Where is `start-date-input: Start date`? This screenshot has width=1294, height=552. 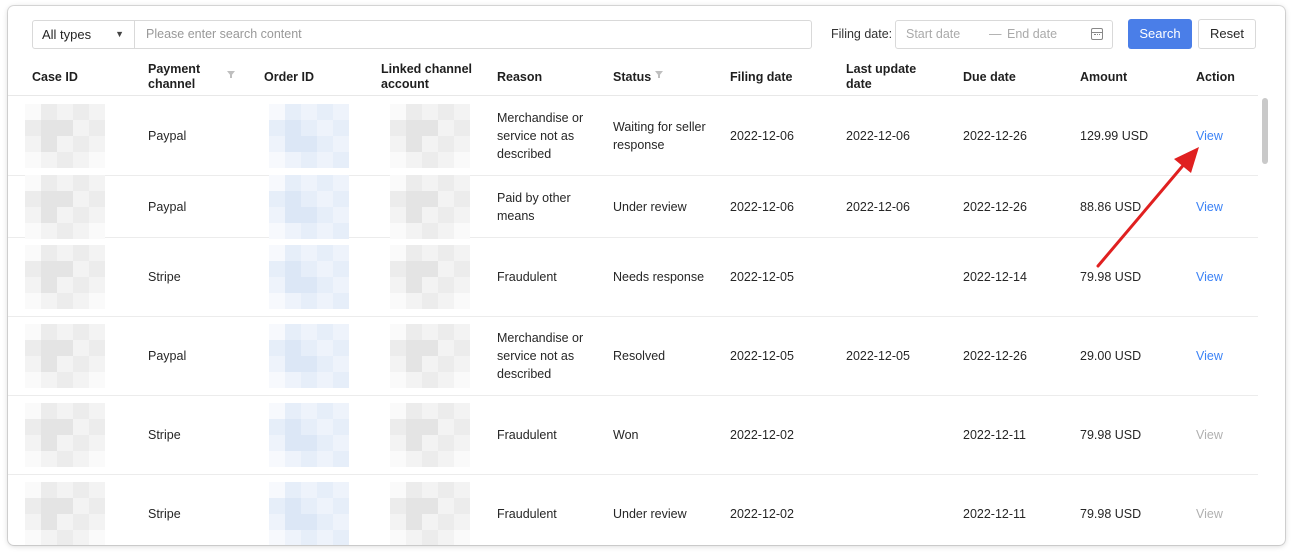
start-date-input: Start date is located at coordinates (933, 34).